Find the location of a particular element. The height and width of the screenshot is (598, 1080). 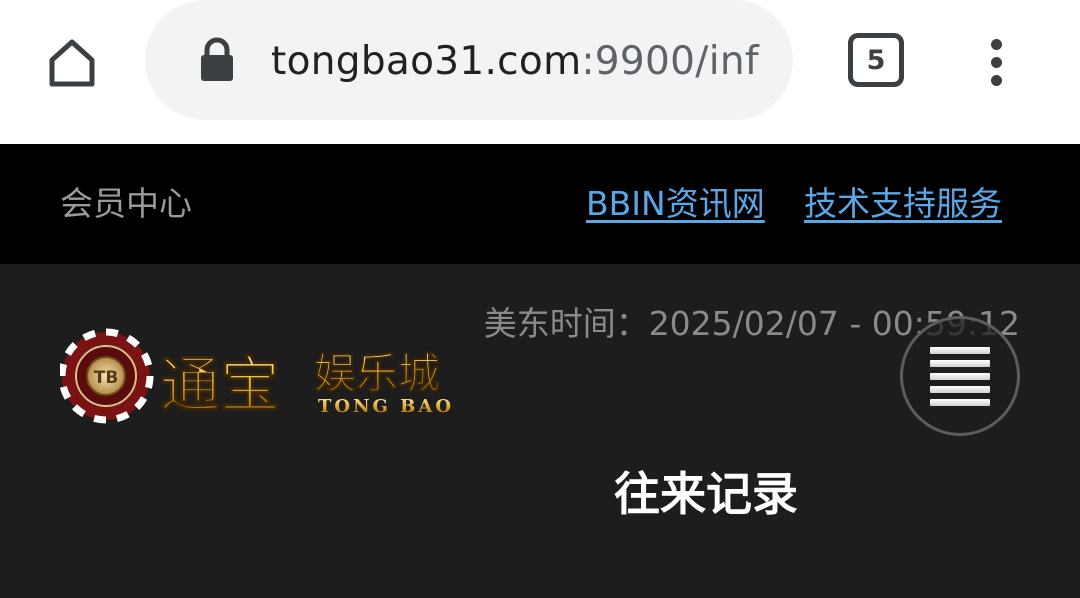

more-vert-icon is located at coordinates (996, 62).